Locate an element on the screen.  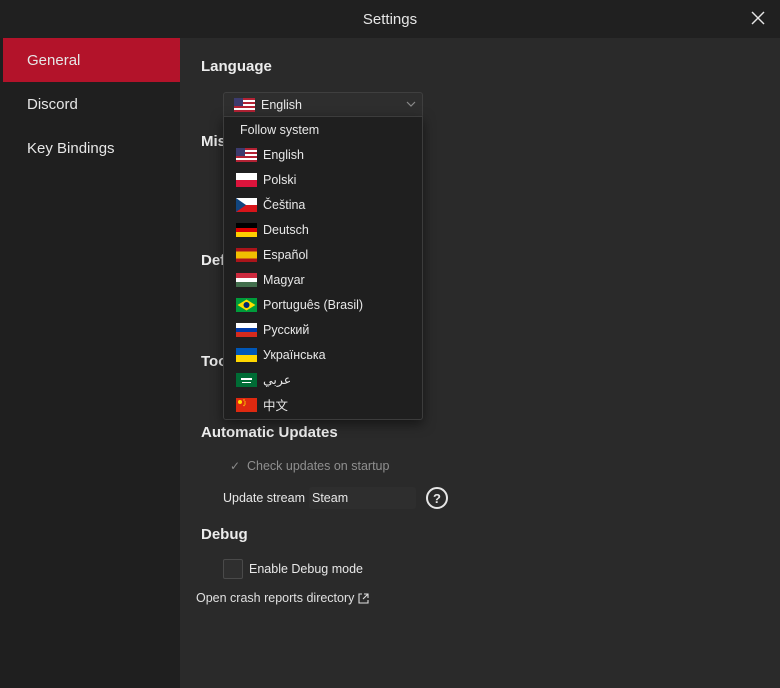
check-updates-startup-checkbox: ✓ Check updates on startup is located at coordinates (306, 466).